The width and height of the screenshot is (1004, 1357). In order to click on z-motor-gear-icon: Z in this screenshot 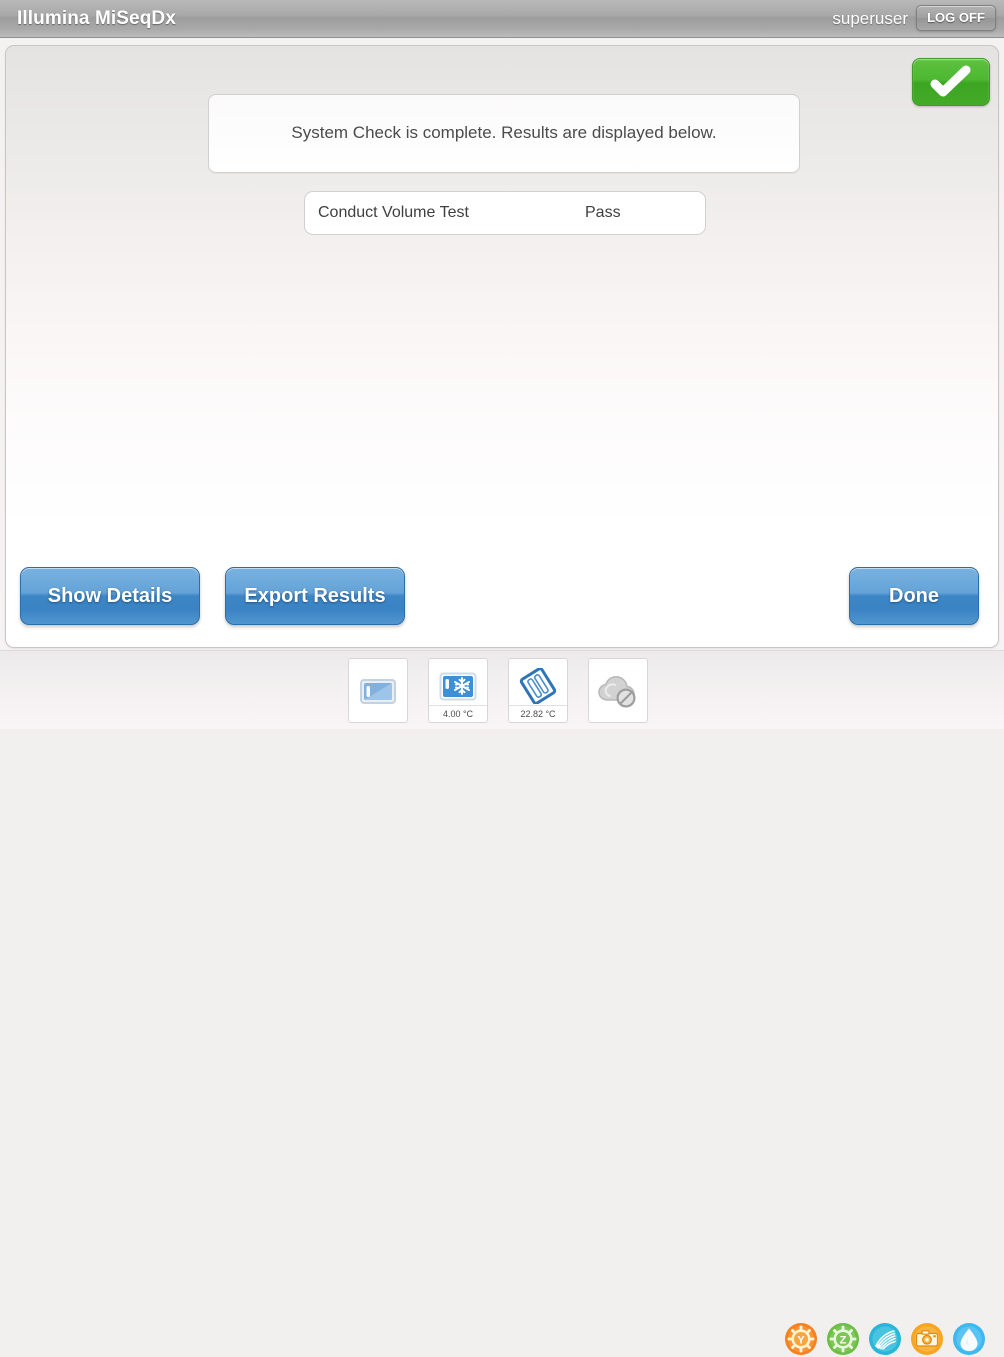, I will do `click(843, 1339)`.